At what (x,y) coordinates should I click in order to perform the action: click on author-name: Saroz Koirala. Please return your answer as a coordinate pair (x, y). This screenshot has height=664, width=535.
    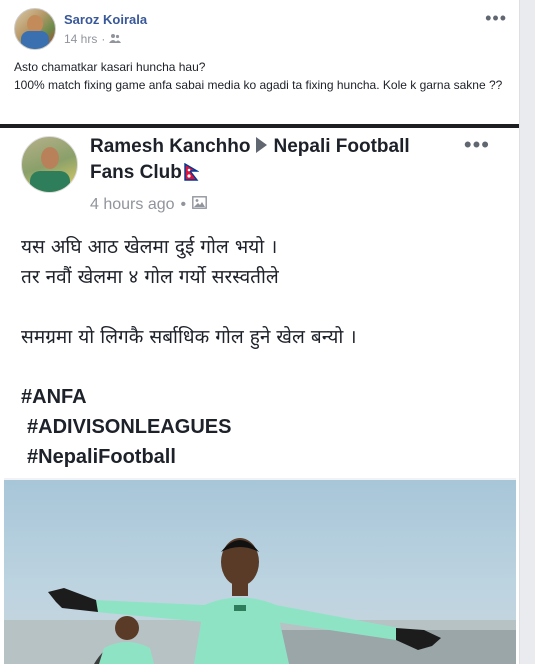
    Looking at the image, I should click on (105, 19).